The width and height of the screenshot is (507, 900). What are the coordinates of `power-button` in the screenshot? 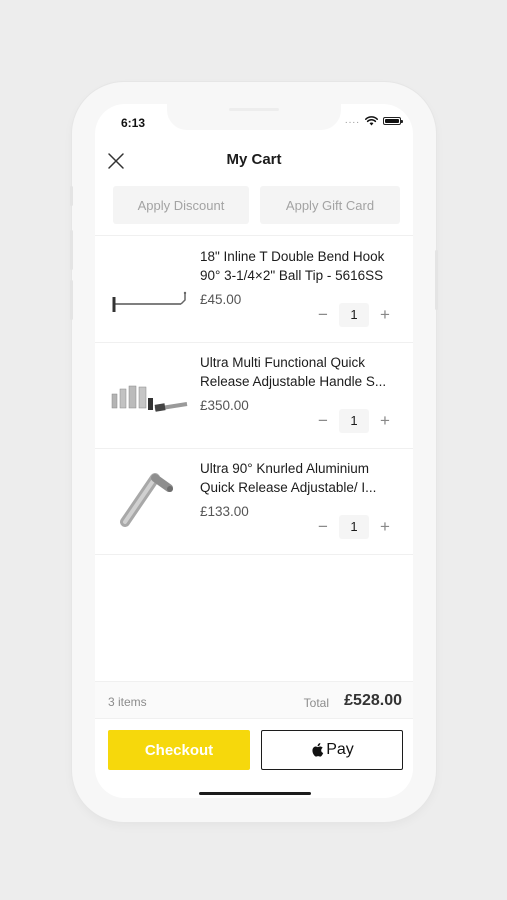 It's located at (436, 280).